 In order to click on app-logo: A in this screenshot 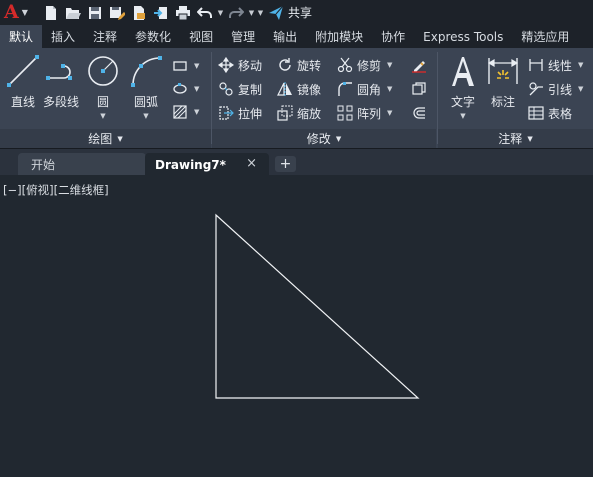, I will do `click(11, 12)`.